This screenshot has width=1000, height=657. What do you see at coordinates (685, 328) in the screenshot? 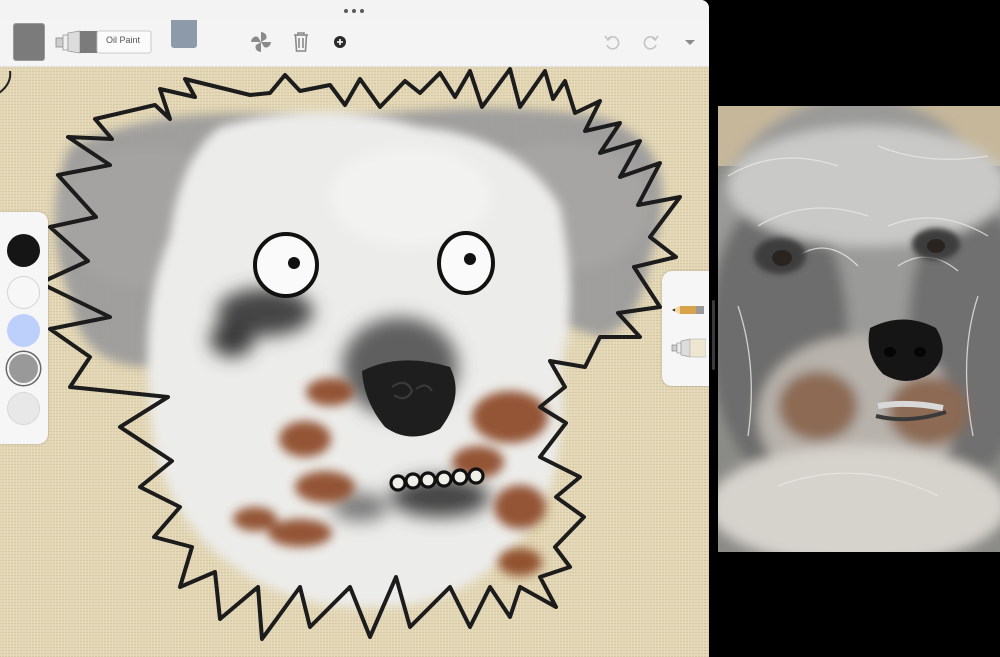
I see `tool-palette` at bounding box center [685, 328].